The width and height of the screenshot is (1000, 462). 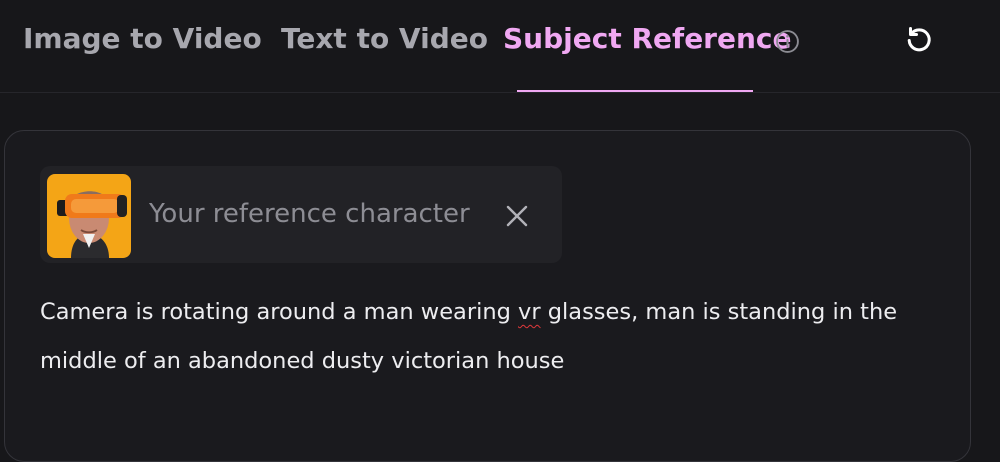 What do you see at coordinates (279, 312) in the screenshot?
I see `prompt-text-start: Camera is rotating around a man wearing` at bounding box center [279, 312].